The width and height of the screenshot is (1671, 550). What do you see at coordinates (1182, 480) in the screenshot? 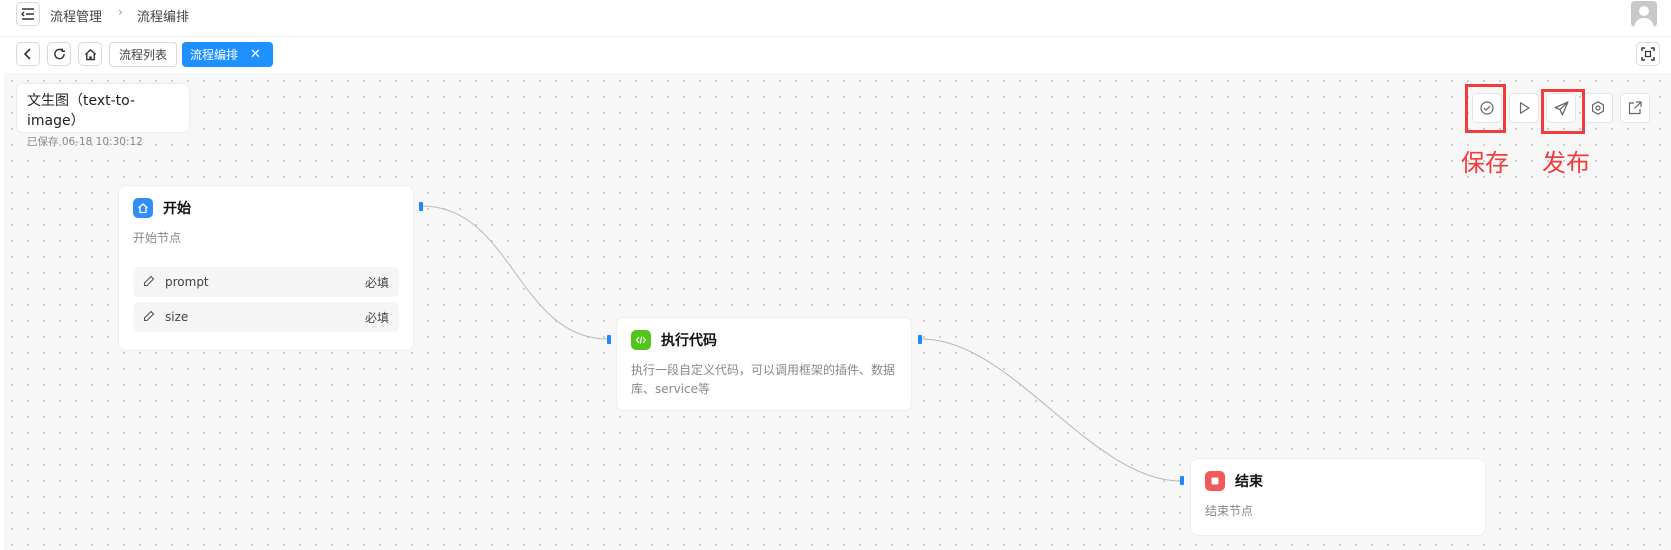
I see `end-input-port` at bounding box center [1182, 480].